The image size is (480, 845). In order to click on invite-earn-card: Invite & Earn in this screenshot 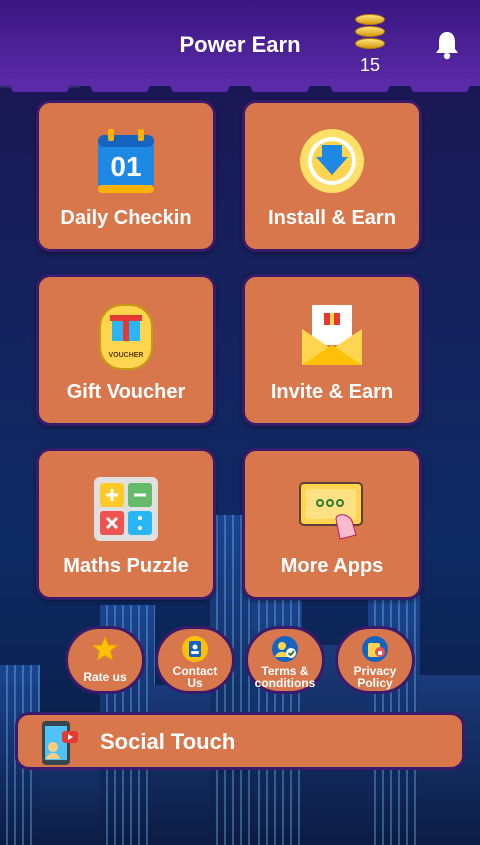, I will do `click(332, 350)`.